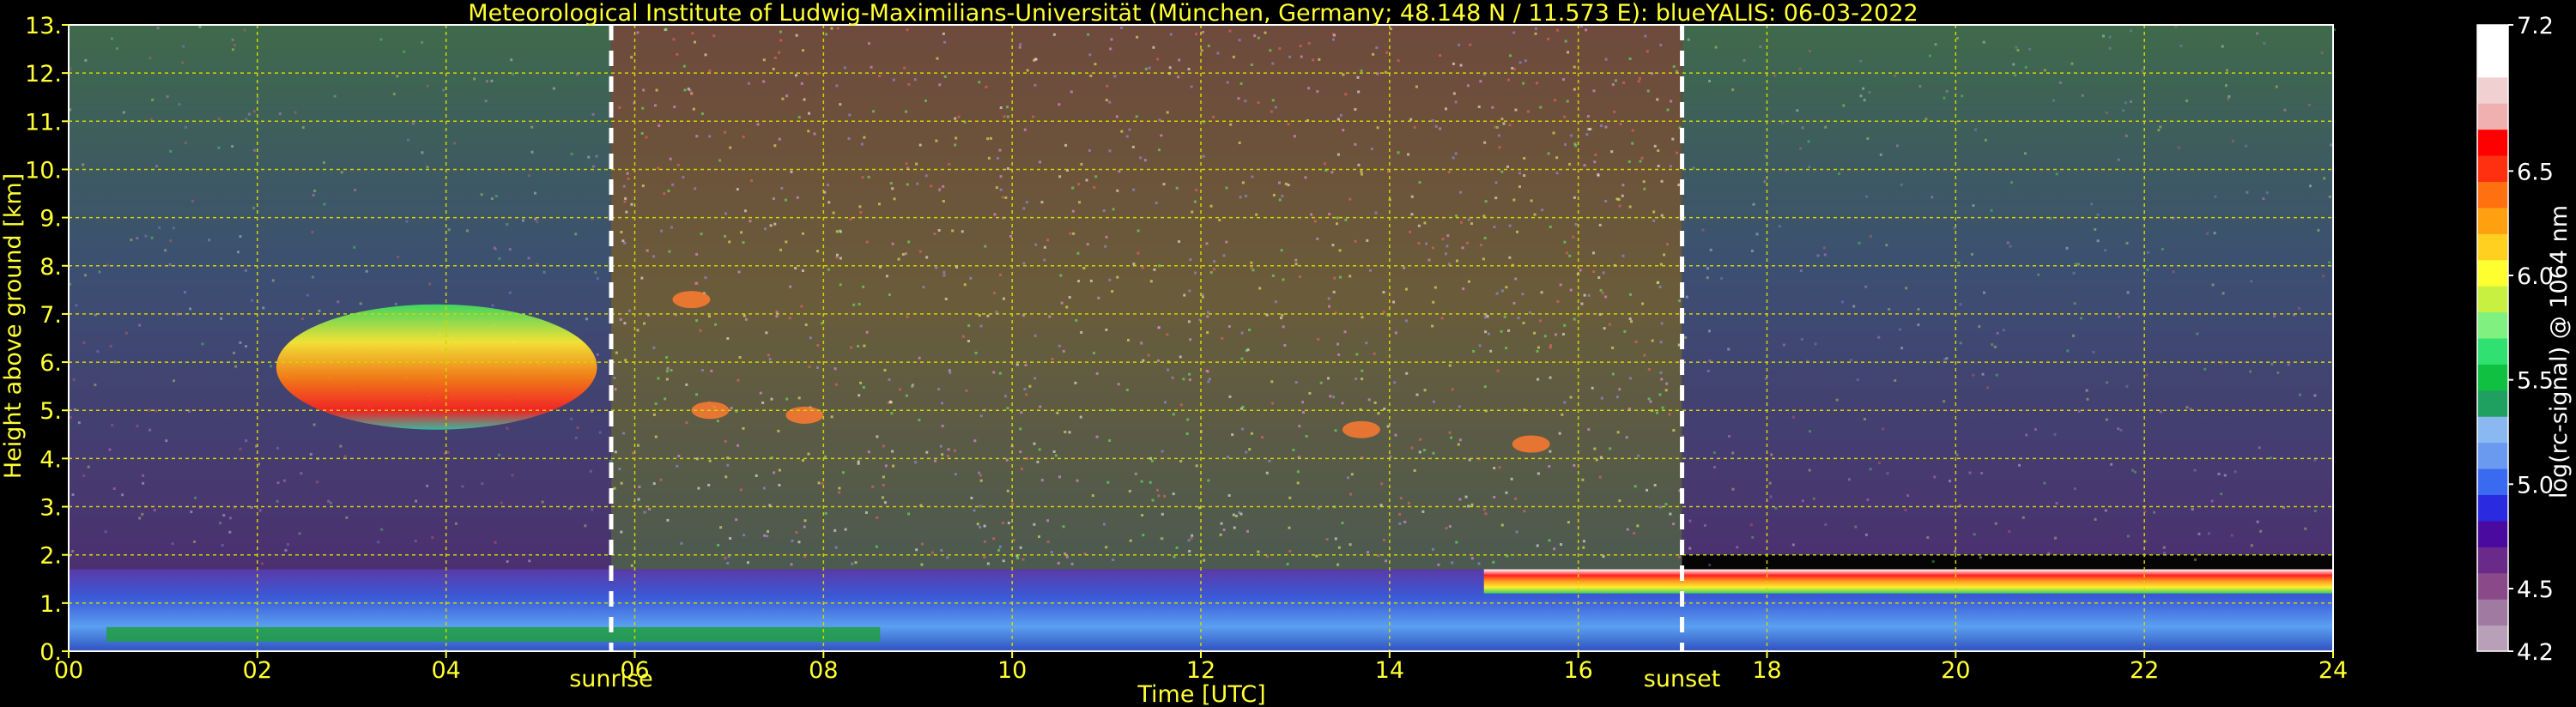  I want to click on residual-layer-band, so click(494, 634).